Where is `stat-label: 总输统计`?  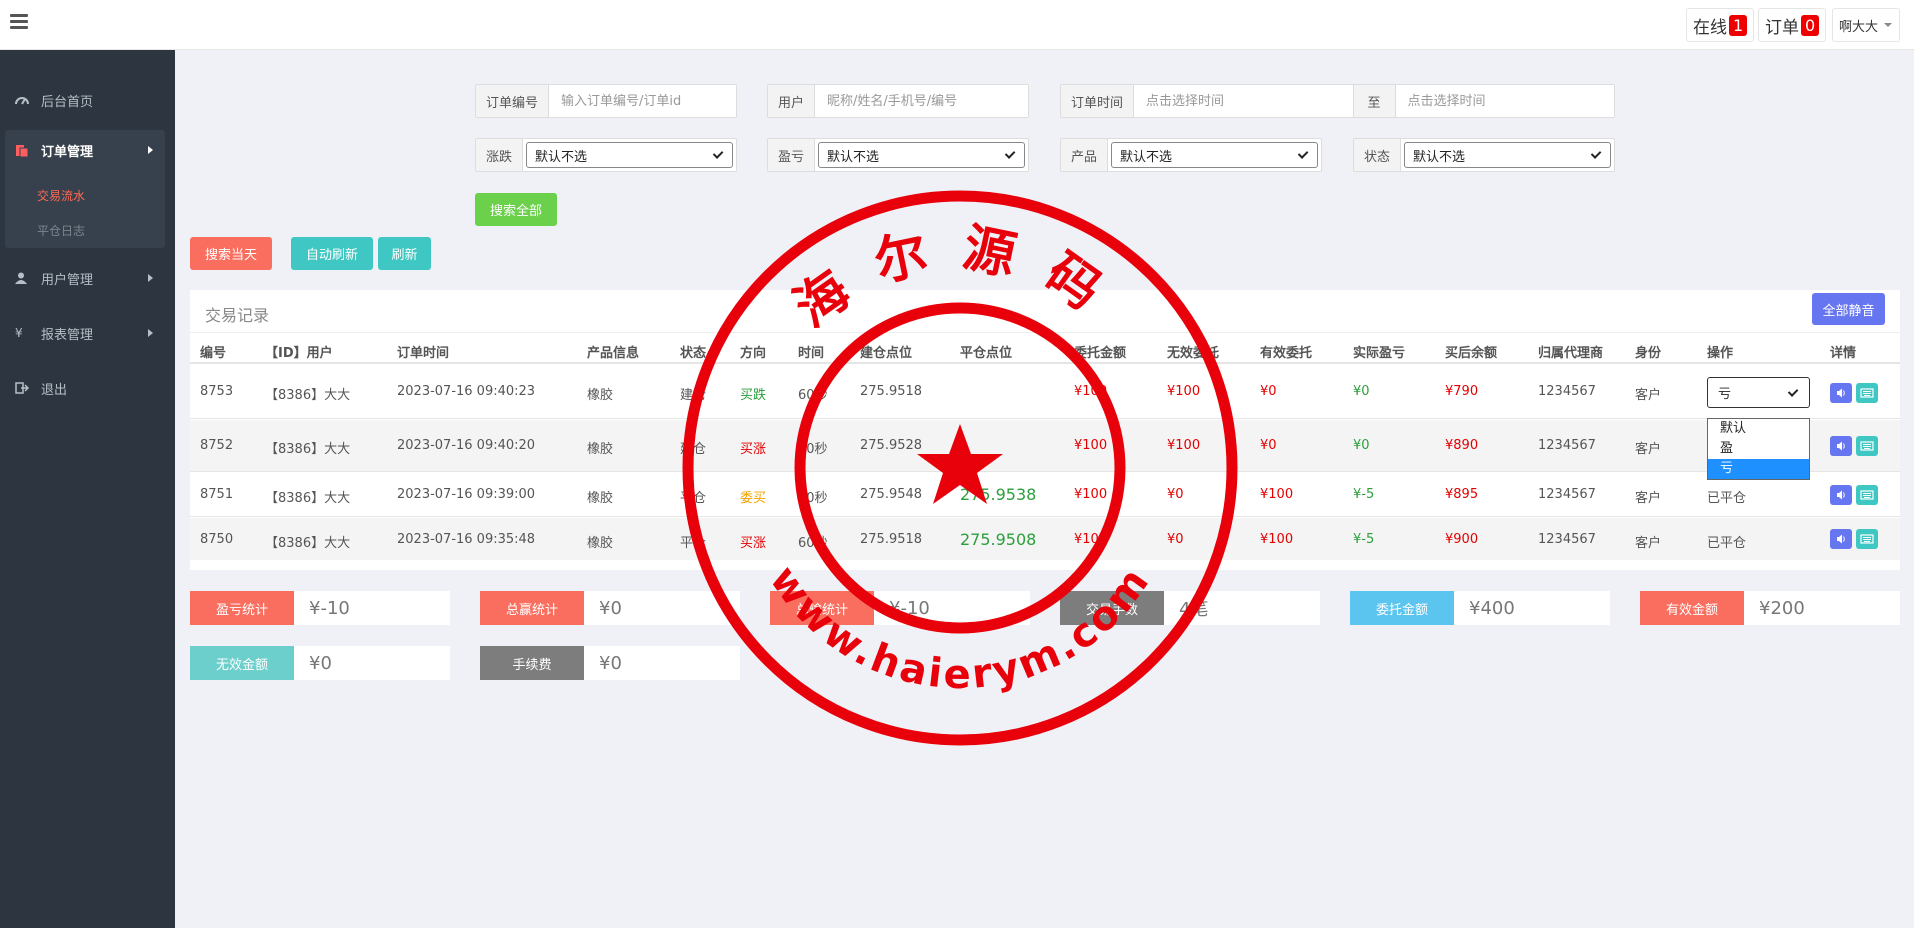
stat-label: 总输统计 is located at coordinates (822, 608).